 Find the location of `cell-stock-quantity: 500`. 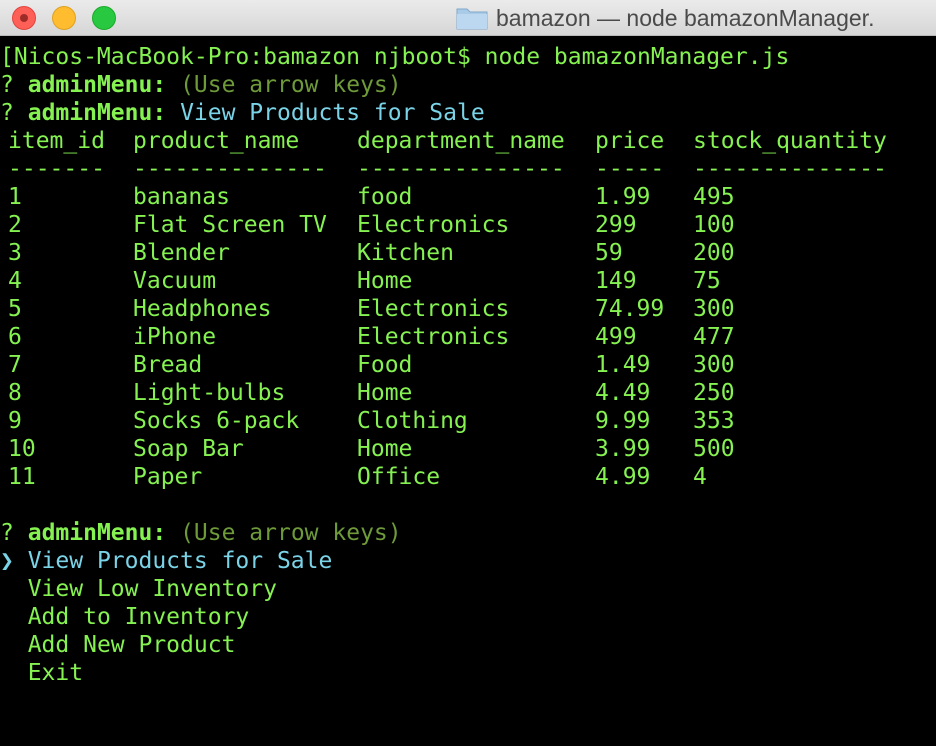

cell-stock-quantity: 500 is located at coordinates (714, 449).